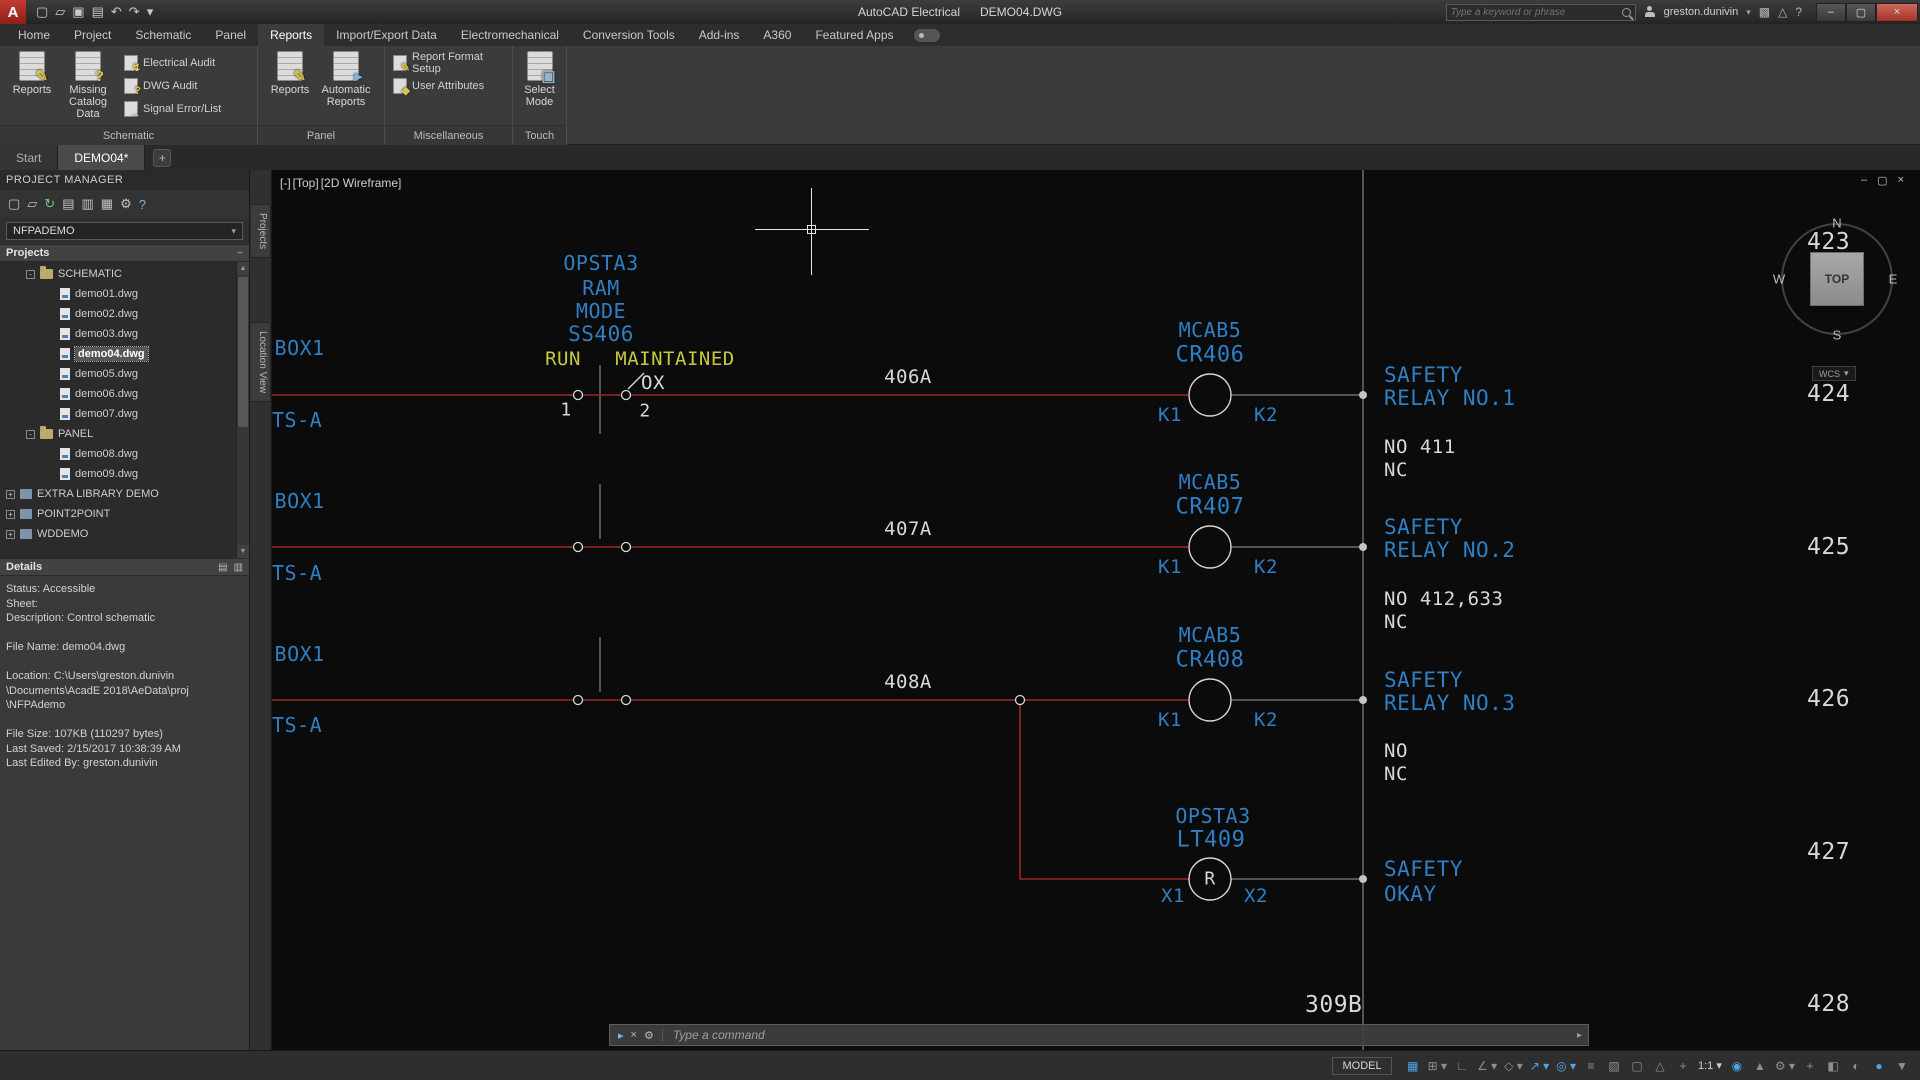 Image resolution: width=1920 pixels, height=1080 pixels. Describe the element at coordinates (1540, 12) in the screenshot. I see `help-search-box` at that location.